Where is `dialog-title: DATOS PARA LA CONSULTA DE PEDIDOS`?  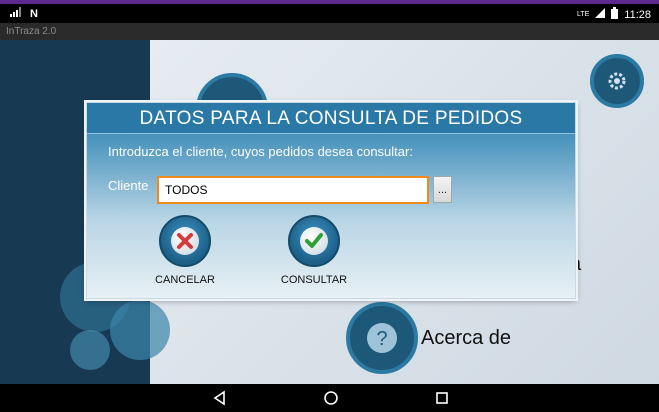 dialog-title: DATOS PARA LA CONSULTA DE PEDIDOS is located at coordinates (331, 118).